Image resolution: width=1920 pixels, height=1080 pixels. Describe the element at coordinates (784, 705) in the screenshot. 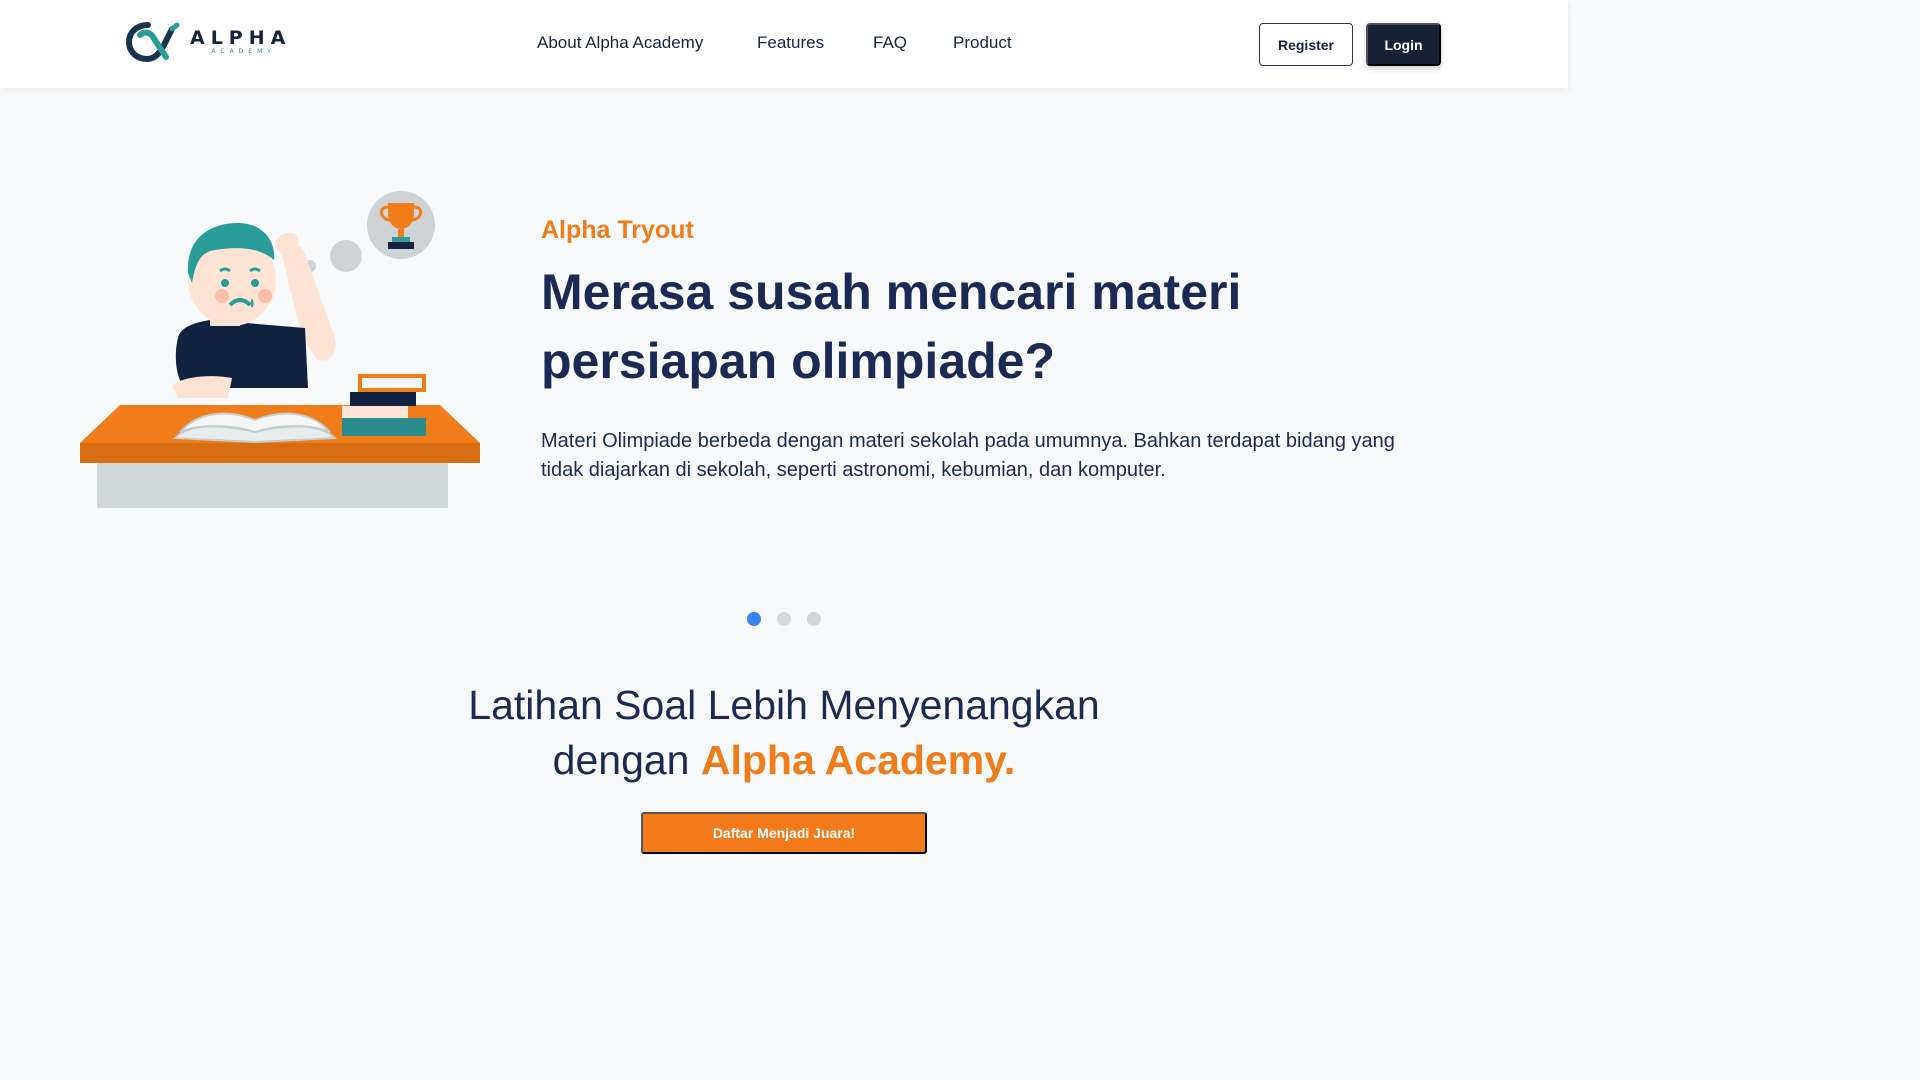

I see `cta-heading-line1: Latihan Soal Lebih Menyenangkan` at that location.